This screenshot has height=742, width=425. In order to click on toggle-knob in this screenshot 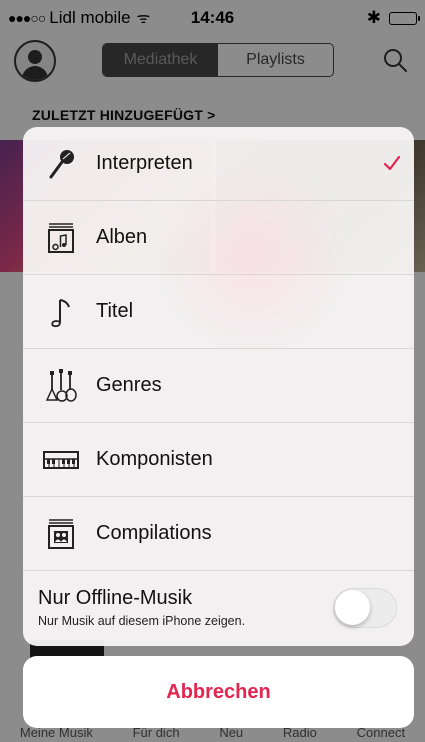, I will do `click(352, 607)`.